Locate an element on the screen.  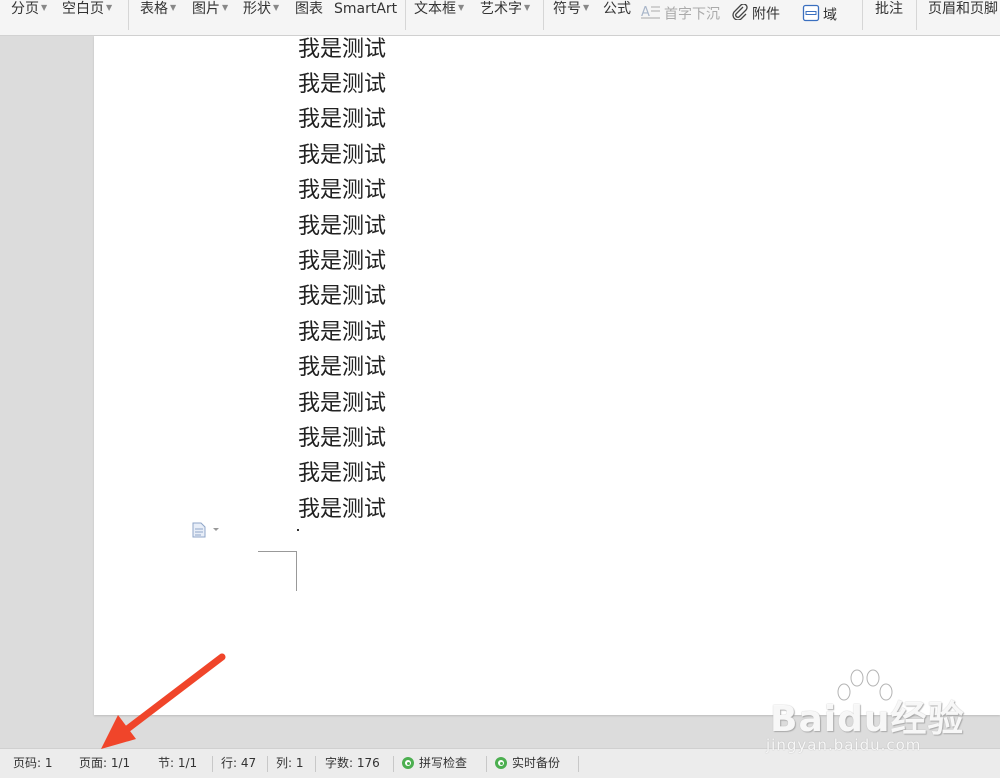
formula-button: 公式 is located at coordinates (617, 9).